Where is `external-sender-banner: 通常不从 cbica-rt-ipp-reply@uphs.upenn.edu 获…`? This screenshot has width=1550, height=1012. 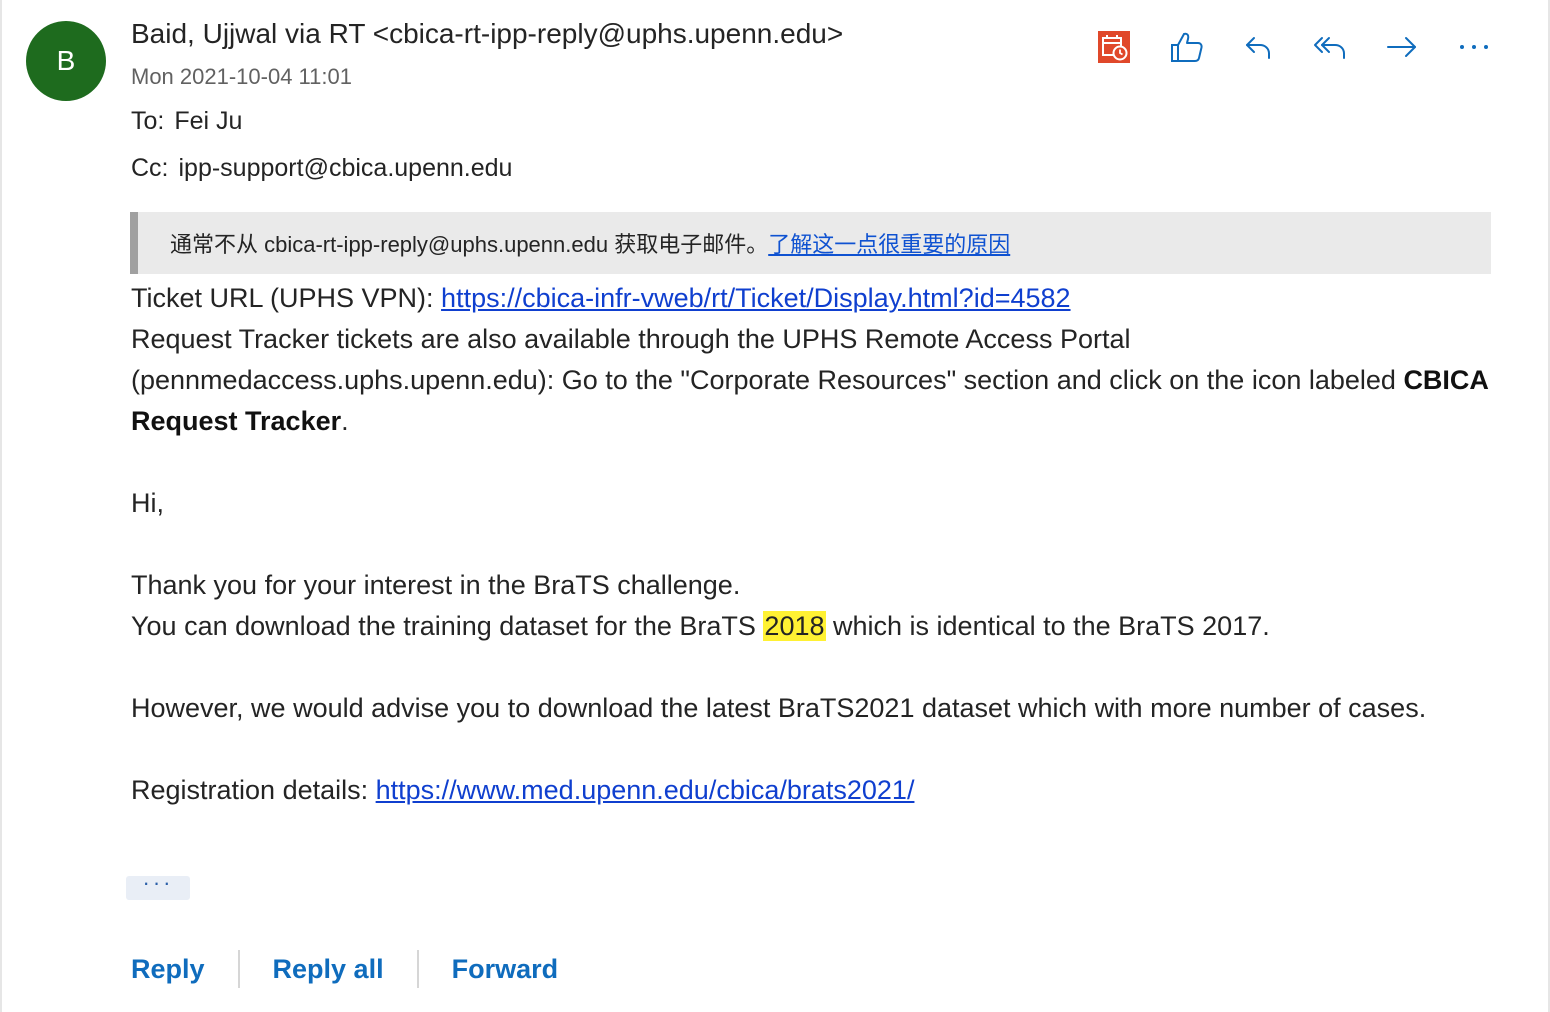
external-sender-banner: 通常不从 cbica-rt-ipp-reply@uphs.upenn.edu 获… is located at coordinates (810, 243).